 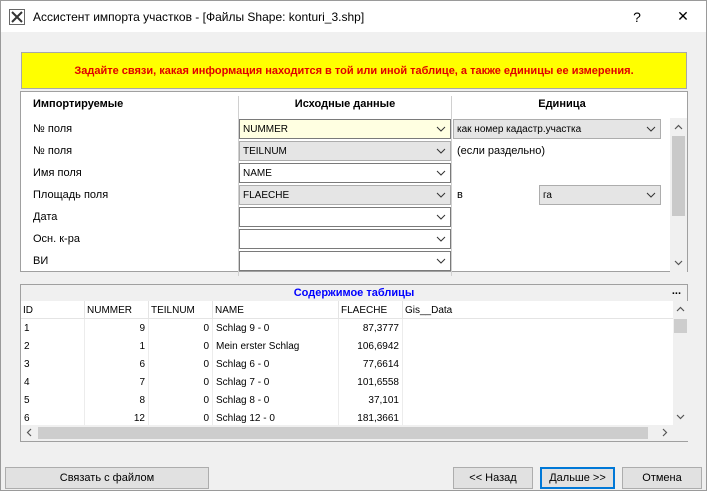 What do you see at coordinates (371, 400) in the screenshot?
I see `cell-flaeche: 37,101` at bounding box center [371, 400].